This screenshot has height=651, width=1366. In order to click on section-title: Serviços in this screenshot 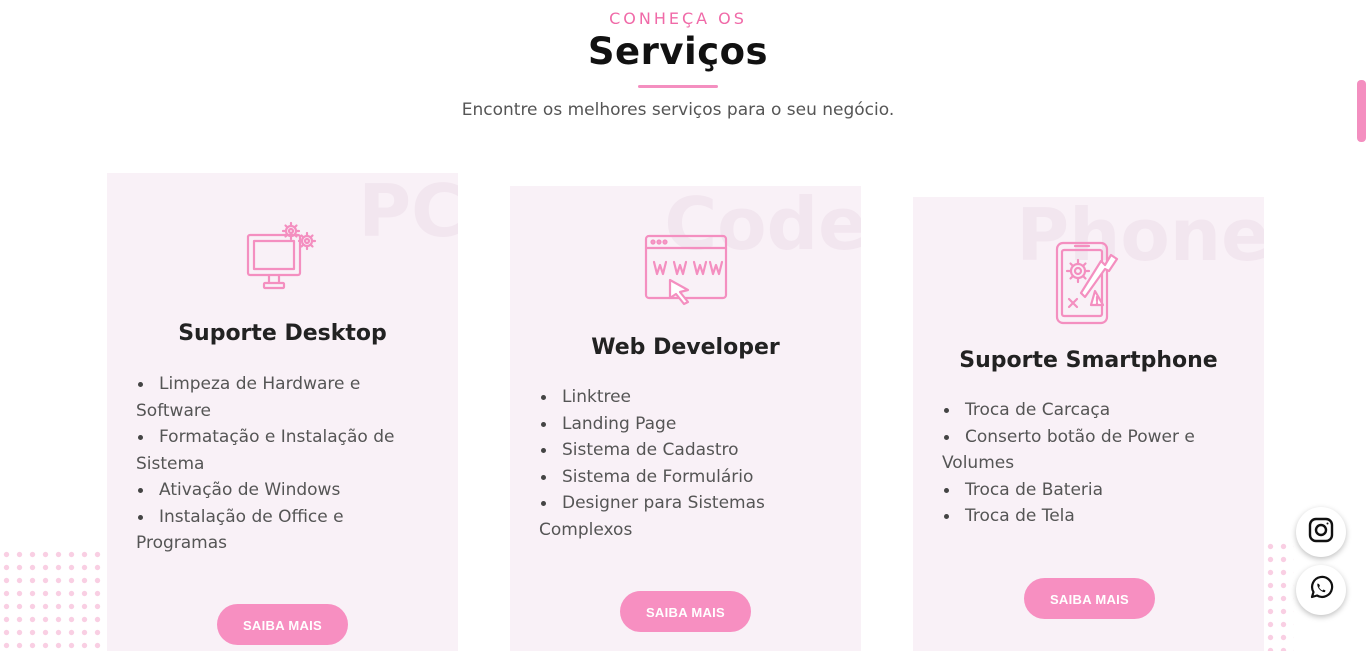, I will do `click(678, 51)`.